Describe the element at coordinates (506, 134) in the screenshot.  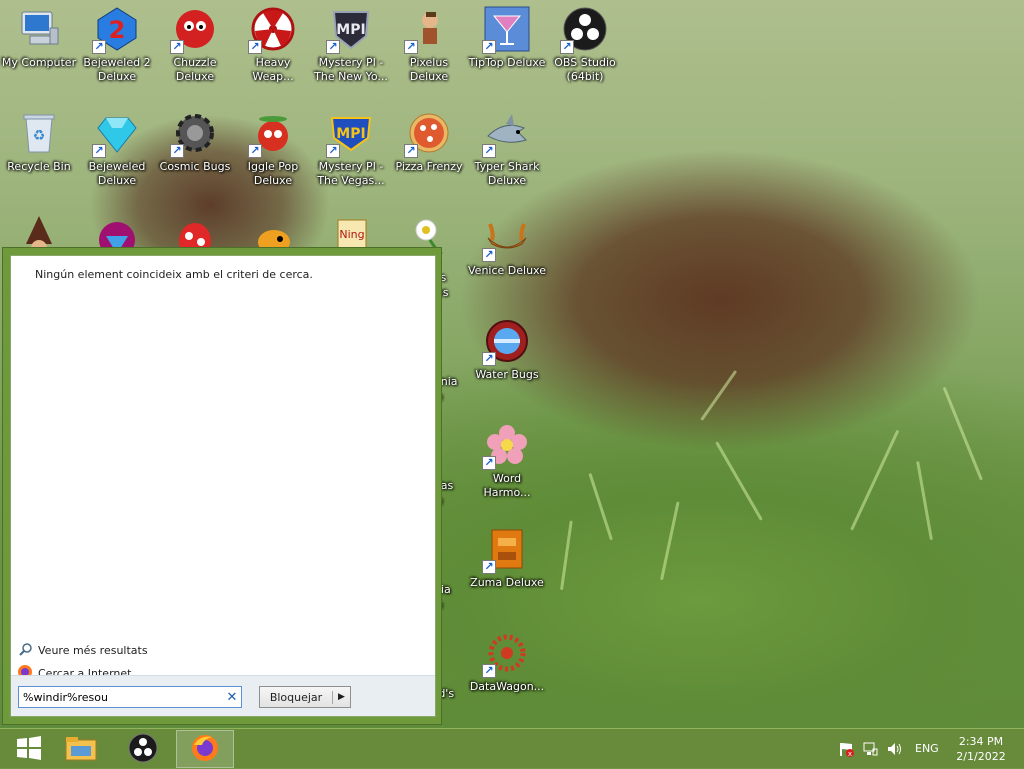
I see `shark-icon: ↗` at that location.